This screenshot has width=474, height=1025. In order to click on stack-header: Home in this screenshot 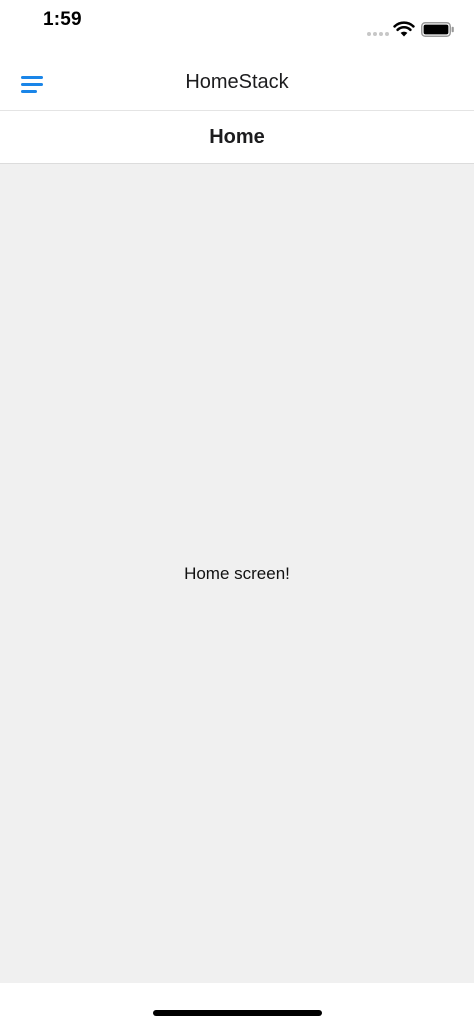, I will do `click(237, 137)`.